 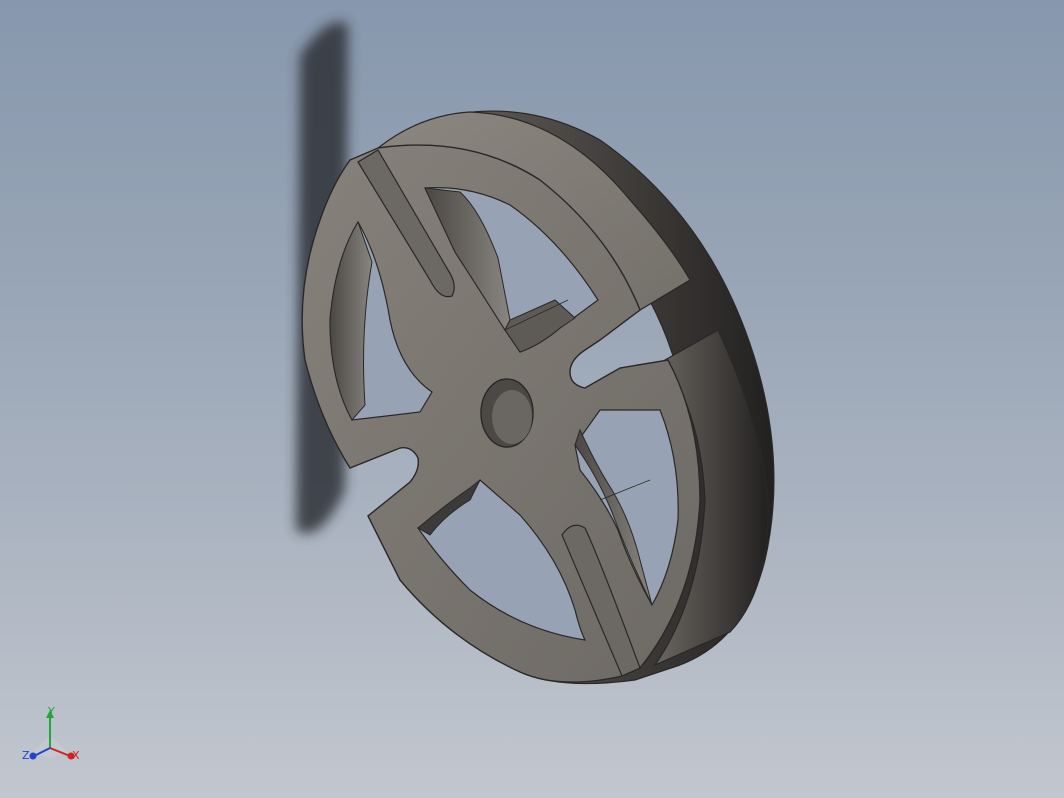 What do you see at coordinates (26, 755) in the screenshot?
I see `axis-z-label: Z` at bounding box center [26, 755].